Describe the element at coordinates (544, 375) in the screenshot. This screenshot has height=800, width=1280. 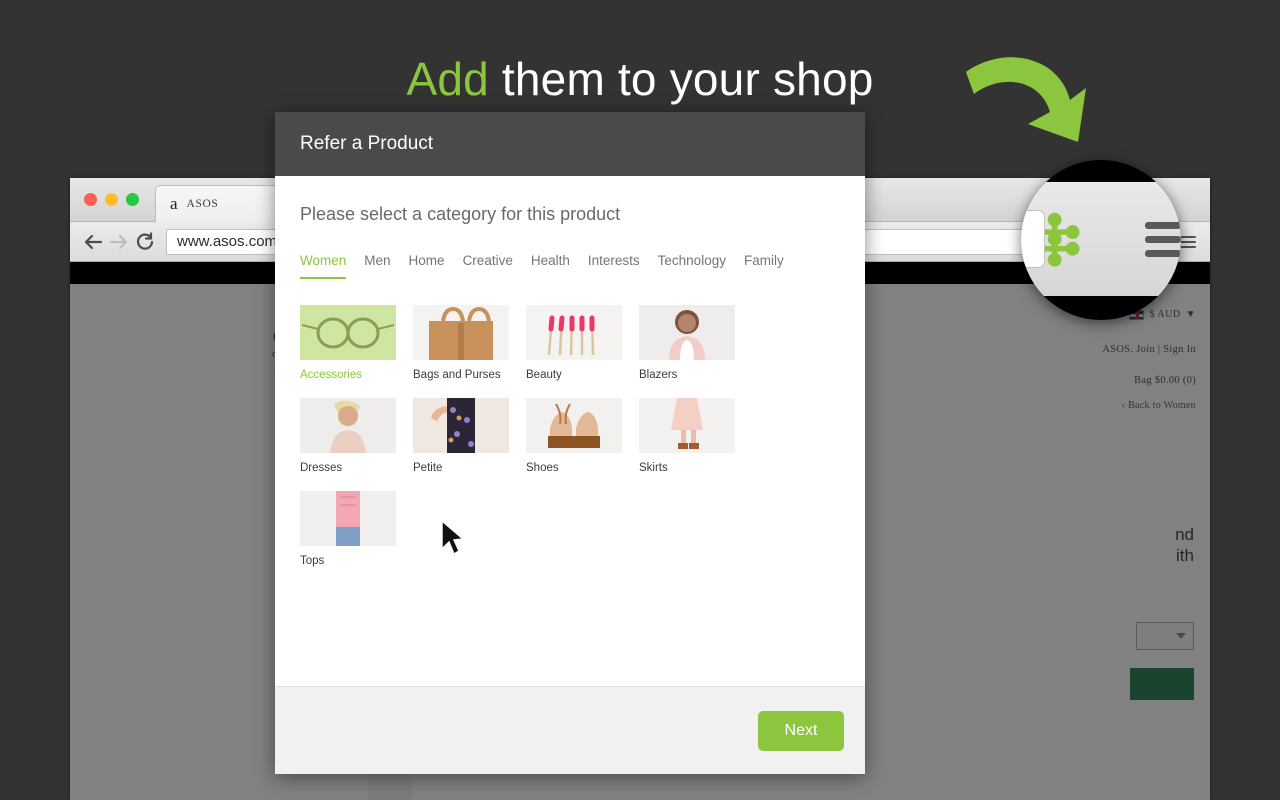
I see `category-label: Beauty` at that location.